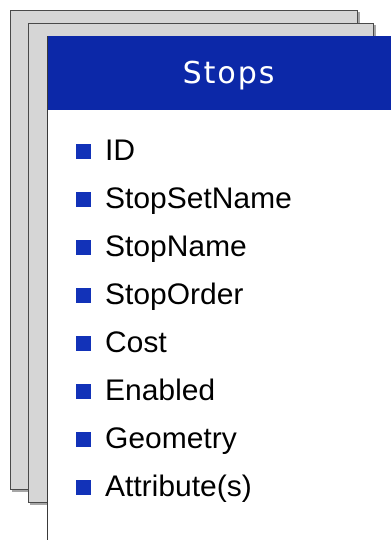 Image resolution: width=391 pixels, height=541 pixels. I want to click on field-item-stoporder: StopOrder, so click(170, 295).